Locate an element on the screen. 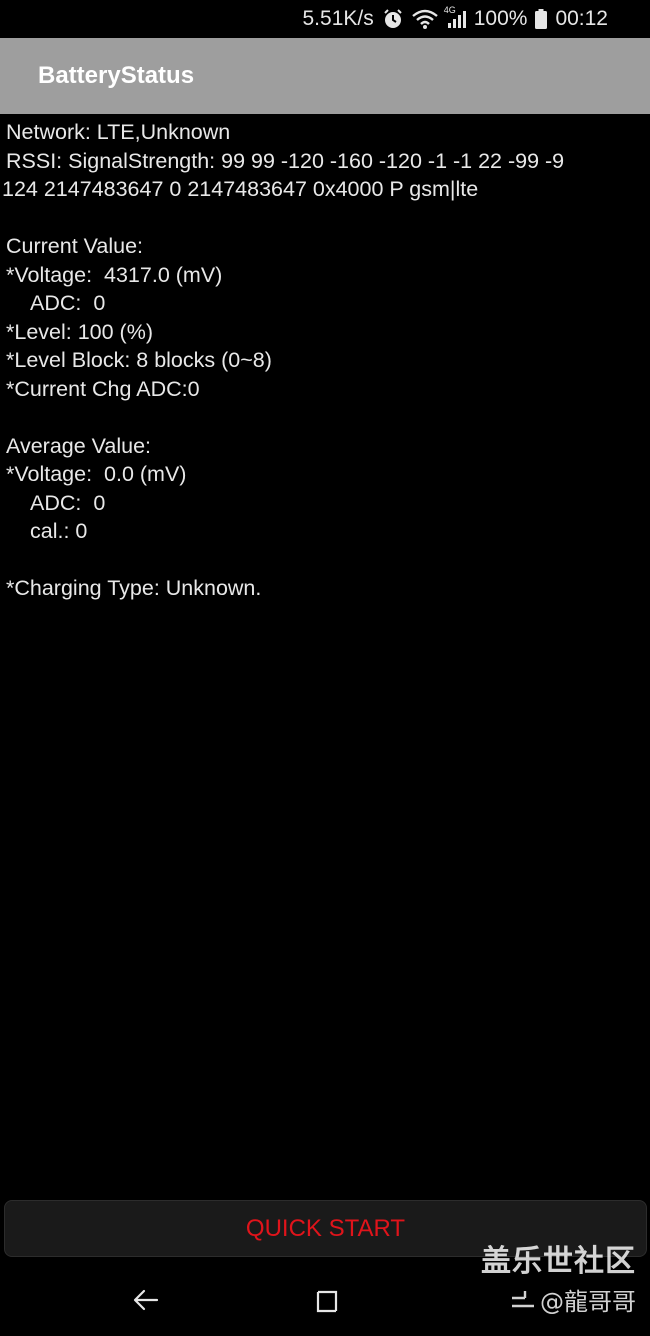 This screenshot has width=650, height=1336. current-value-header: Current Value: is located at coordinates (75, 246).